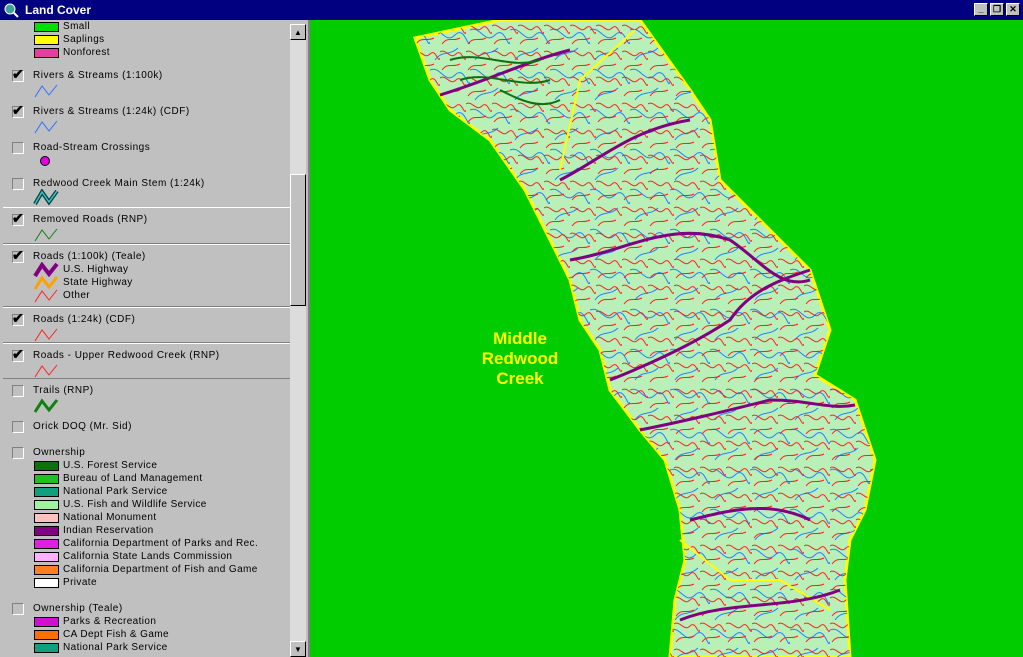 The height and width of the screenshot is (657, 1023). Describe the element at coordinates (90, 219) in the screenshot. I see `layer-name: Removed Roads (RNP)` at that location.